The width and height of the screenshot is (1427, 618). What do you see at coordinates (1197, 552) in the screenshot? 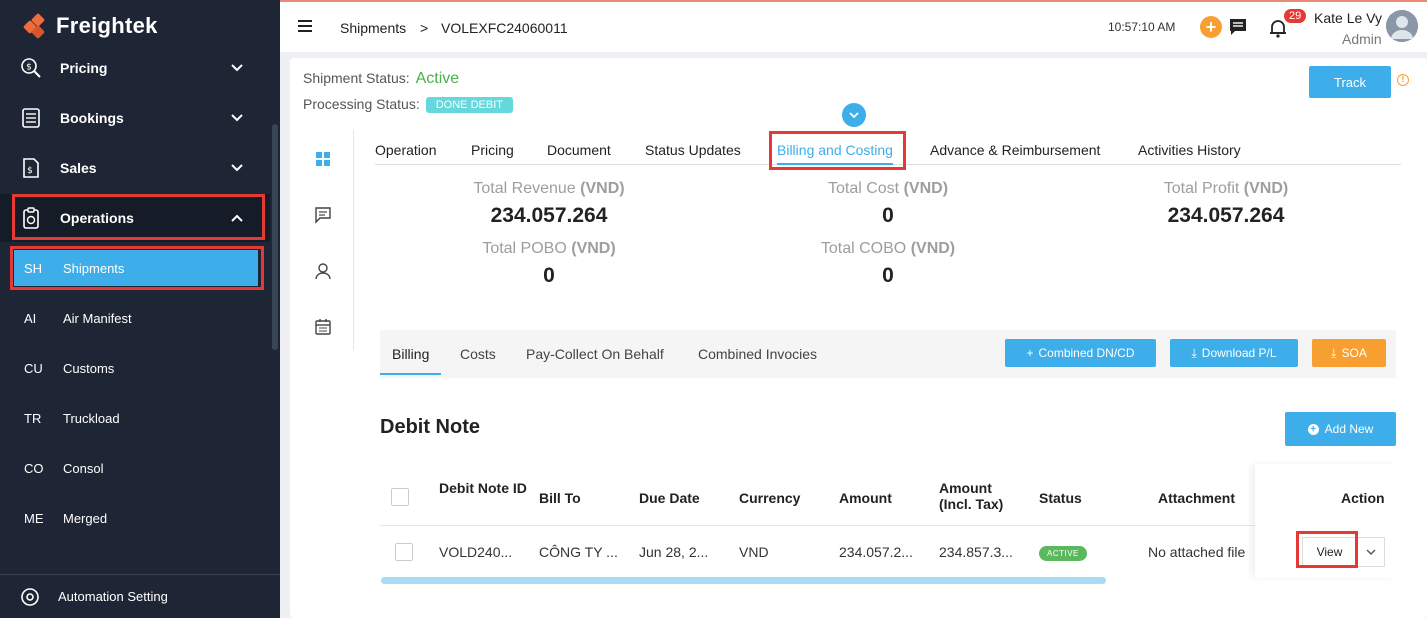
I see `cell-attachment: No attached file` at bounding box center [1197, 552].